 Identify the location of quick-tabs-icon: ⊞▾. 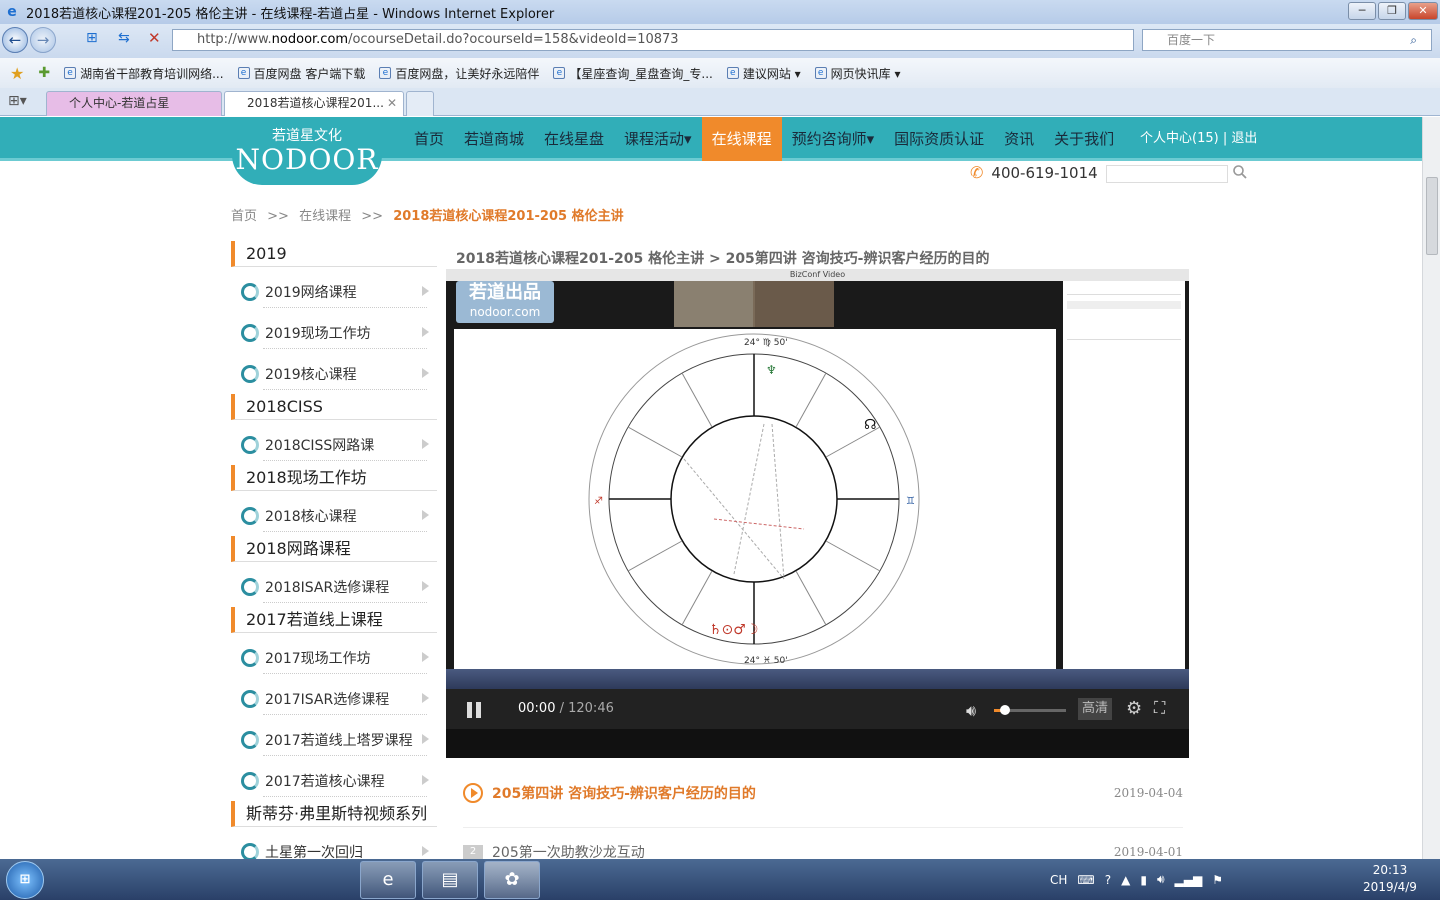
(17, 101).